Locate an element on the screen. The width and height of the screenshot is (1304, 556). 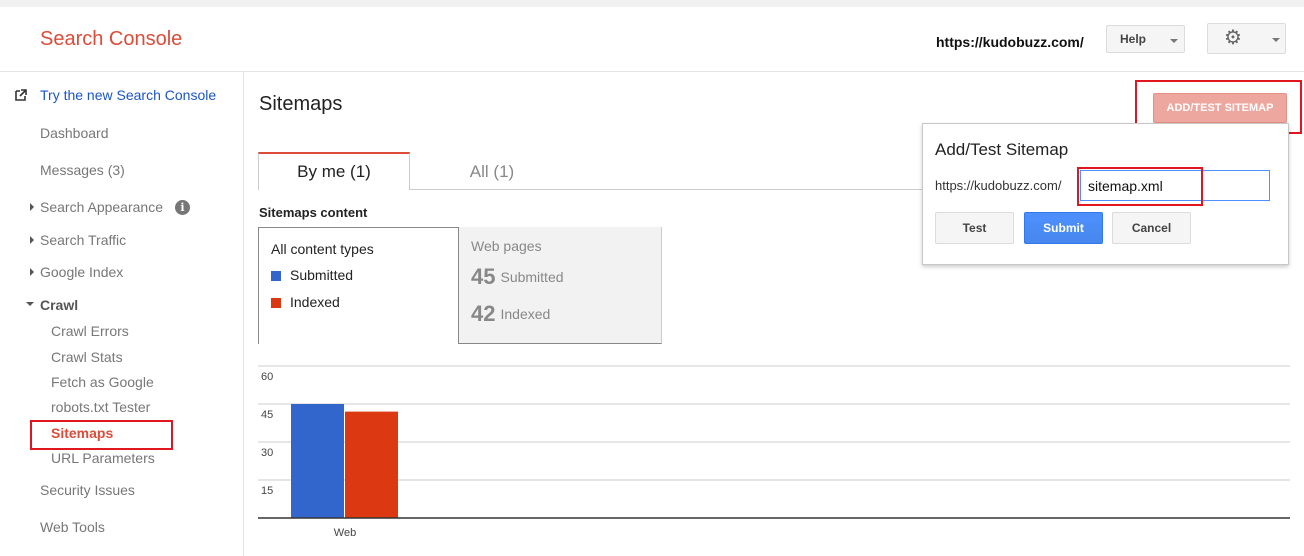
indexed-swatch is located at coordinates (276, 303).